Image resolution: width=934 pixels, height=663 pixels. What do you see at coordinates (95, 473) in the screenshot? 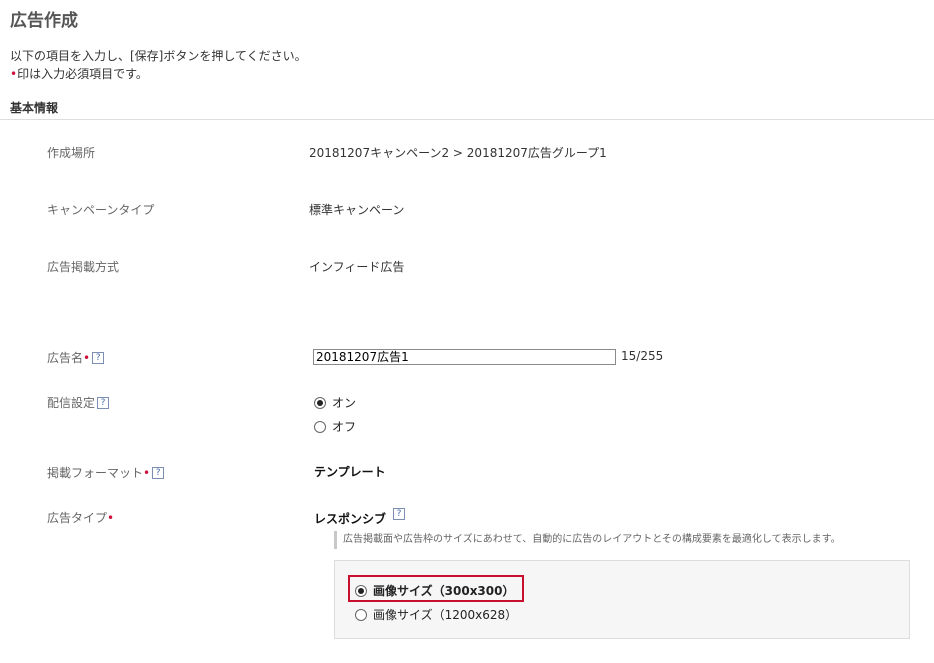
I see `format-label-text: 掲載フォーマット` at bounding box center [95, 473].